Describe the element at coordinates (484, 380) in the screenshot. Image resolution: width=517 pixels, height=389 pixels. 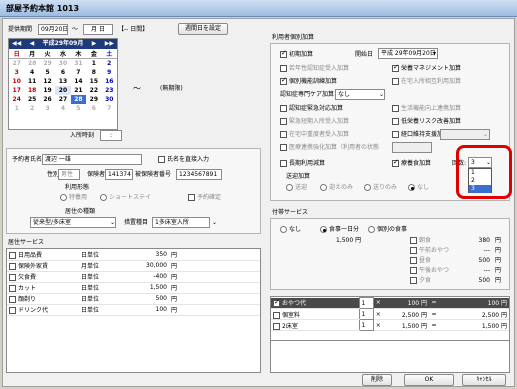
I see `cancel-button: ｷｬﾝｾﾙ` at that location.